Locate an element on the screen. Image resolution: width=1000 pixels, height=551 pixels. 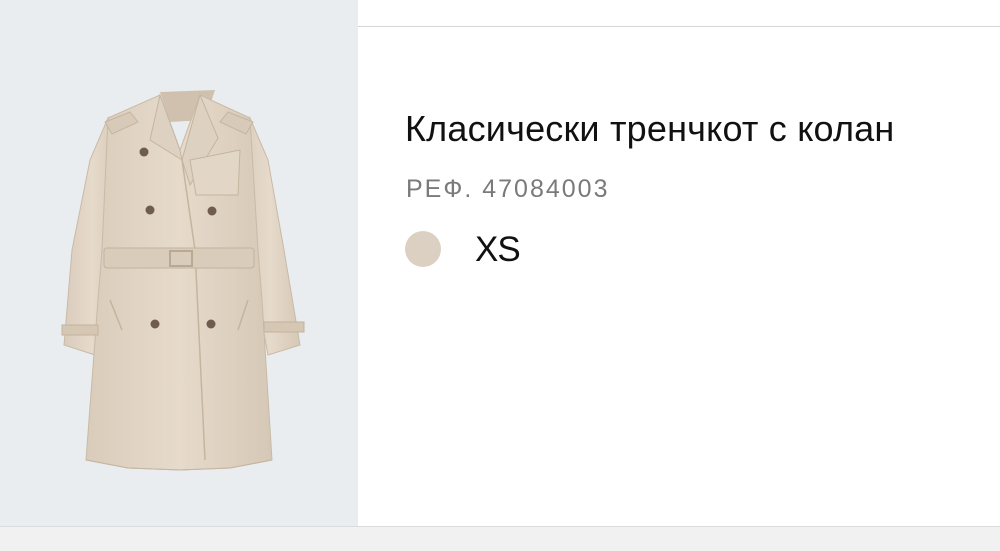
bottom-bar is located at coordinates (500, 538).